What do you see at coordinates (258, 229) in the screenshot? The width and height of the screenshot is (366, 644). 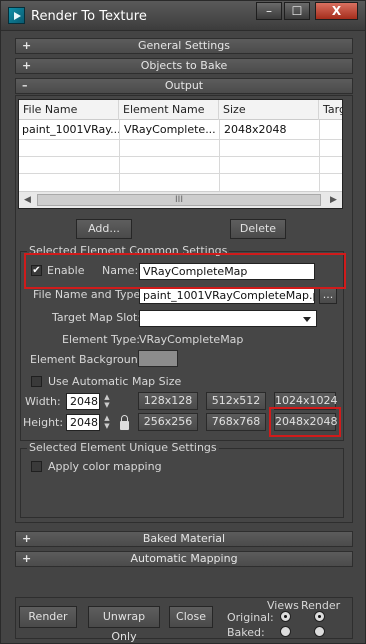 I see `delete-button: Delete` at bounding box center [258, 229].